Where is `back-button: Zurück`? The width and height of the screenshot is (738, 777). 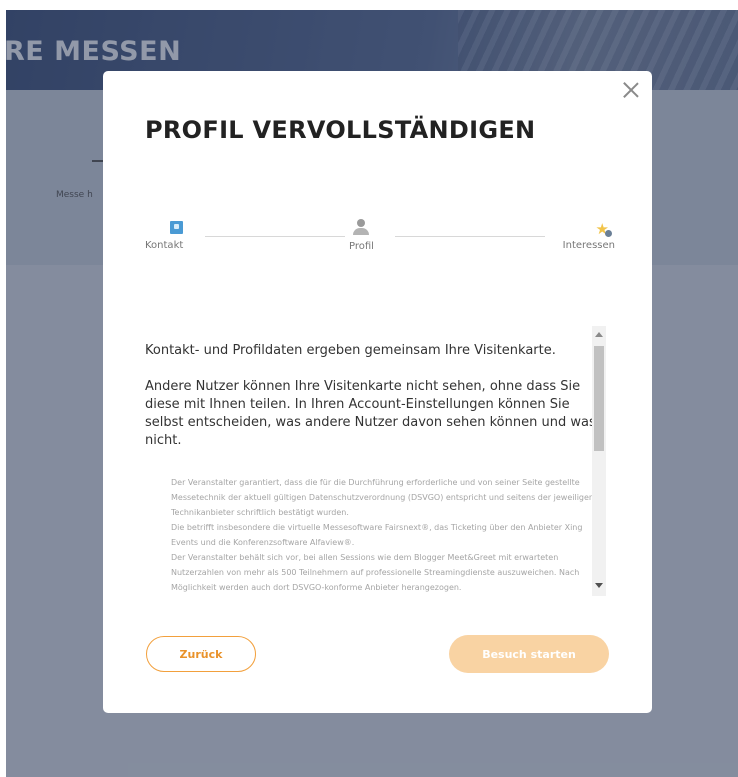 back-button: Zurück is located at coordinates (201, 654).